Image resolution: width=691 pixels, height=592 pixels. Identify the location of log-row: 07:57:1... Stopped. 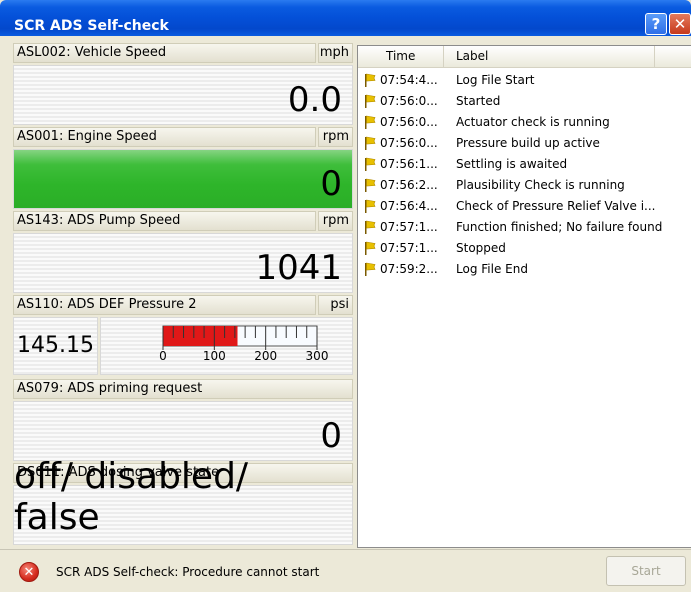
(524, 248).